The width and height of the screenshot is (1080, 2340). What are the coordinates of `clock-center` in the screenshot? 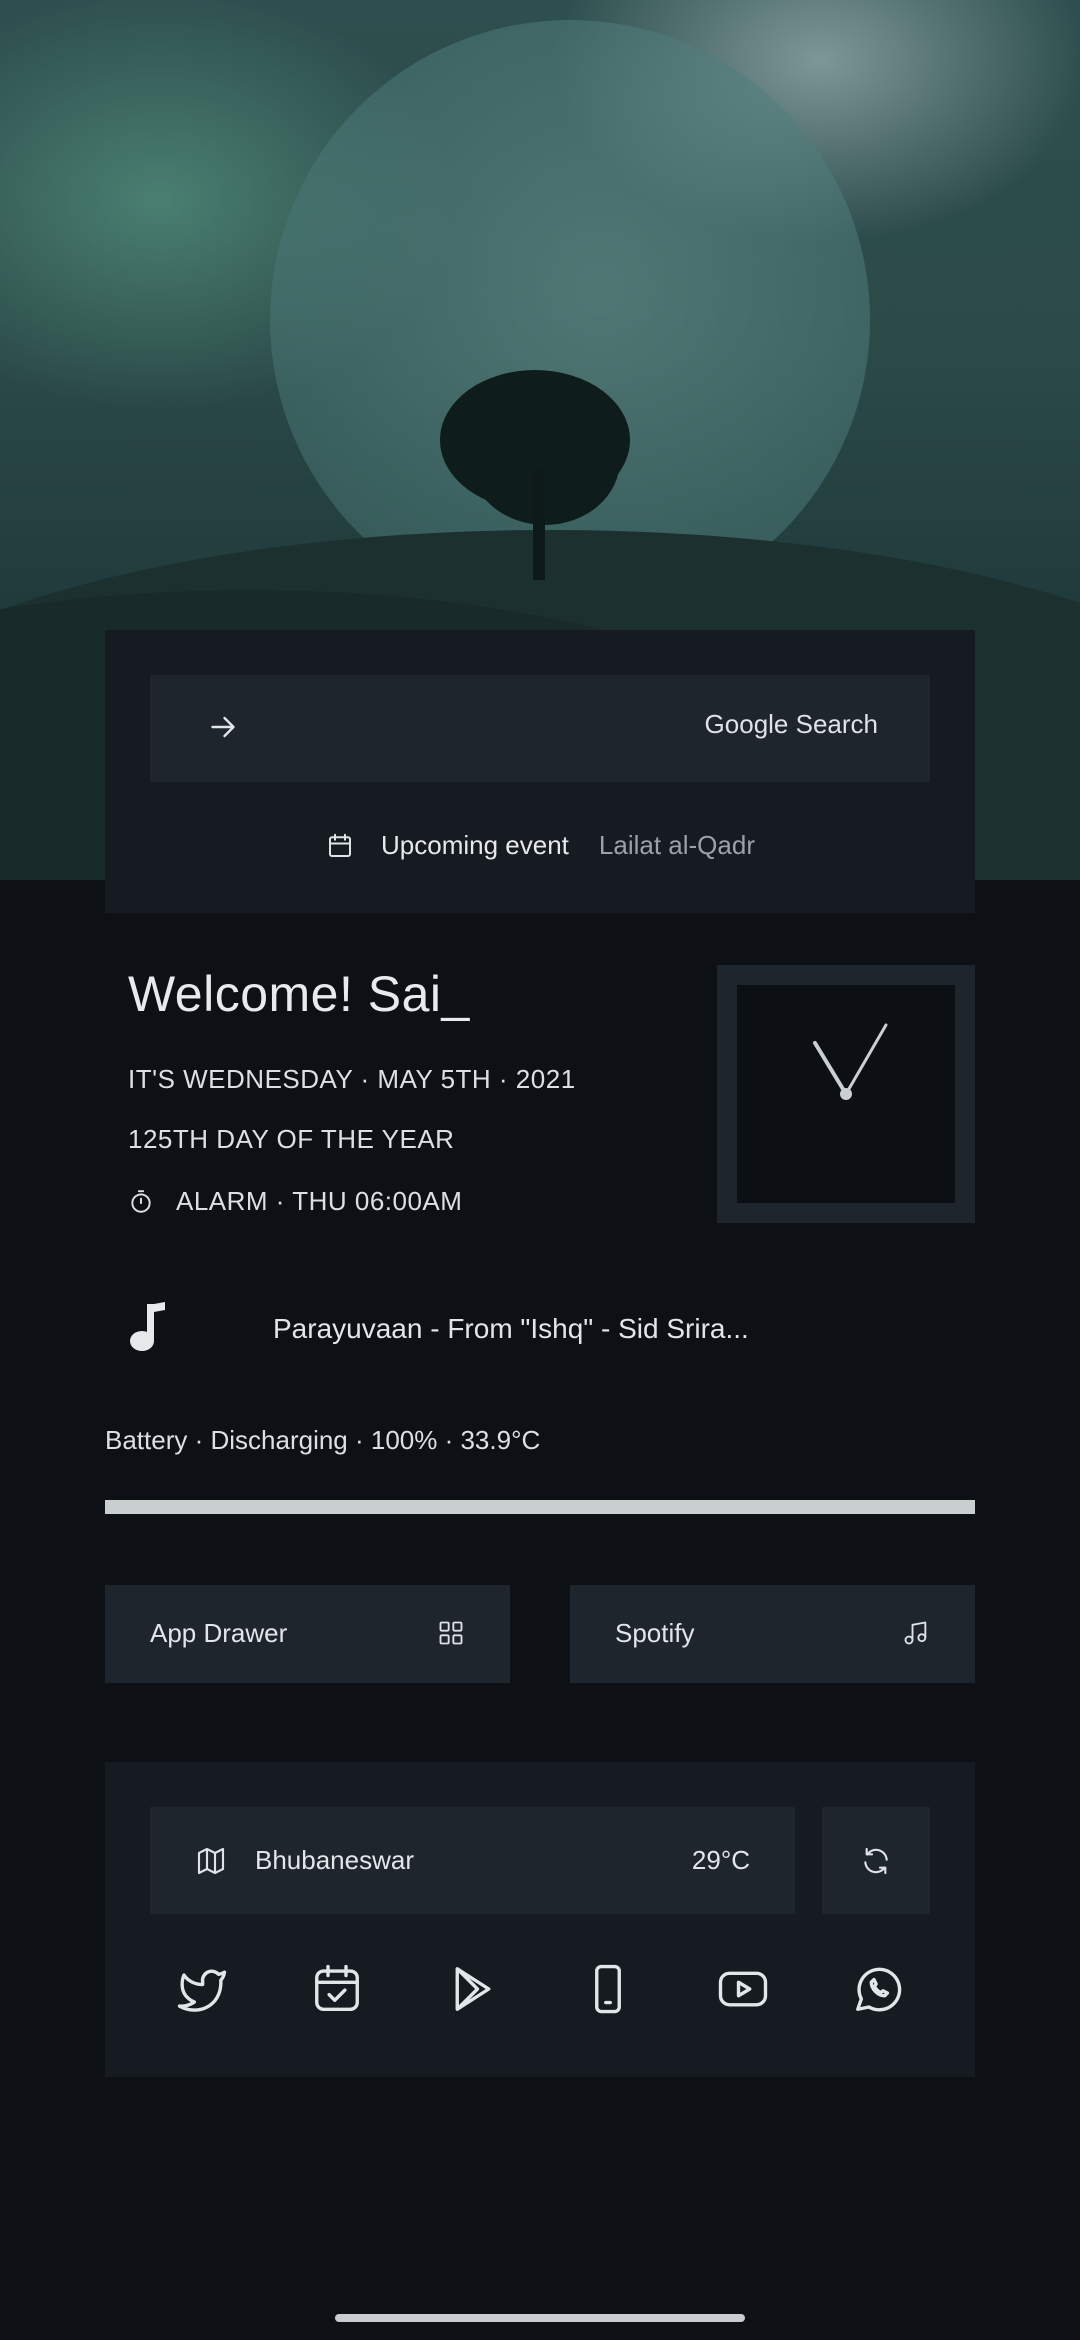 It's located at (846, 1094).